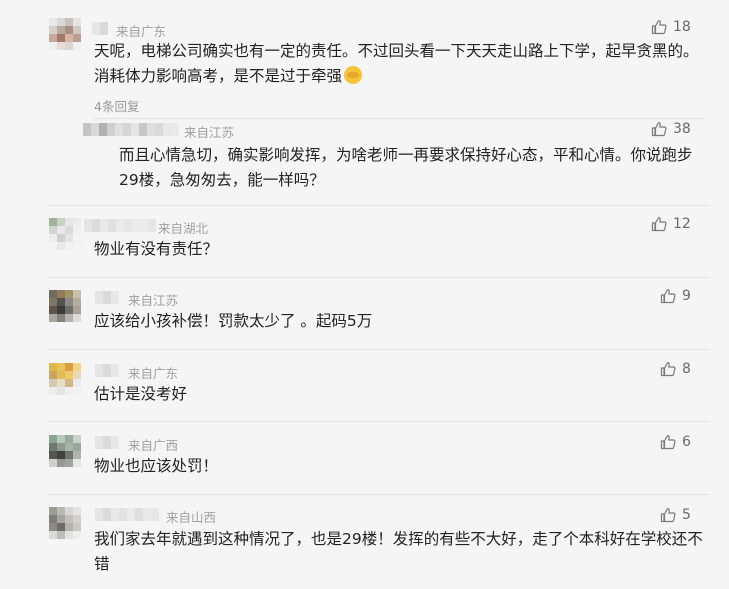  Describe the element at coordinates (686, 296) in the screenshot. I see `like-count: 9` at that location.